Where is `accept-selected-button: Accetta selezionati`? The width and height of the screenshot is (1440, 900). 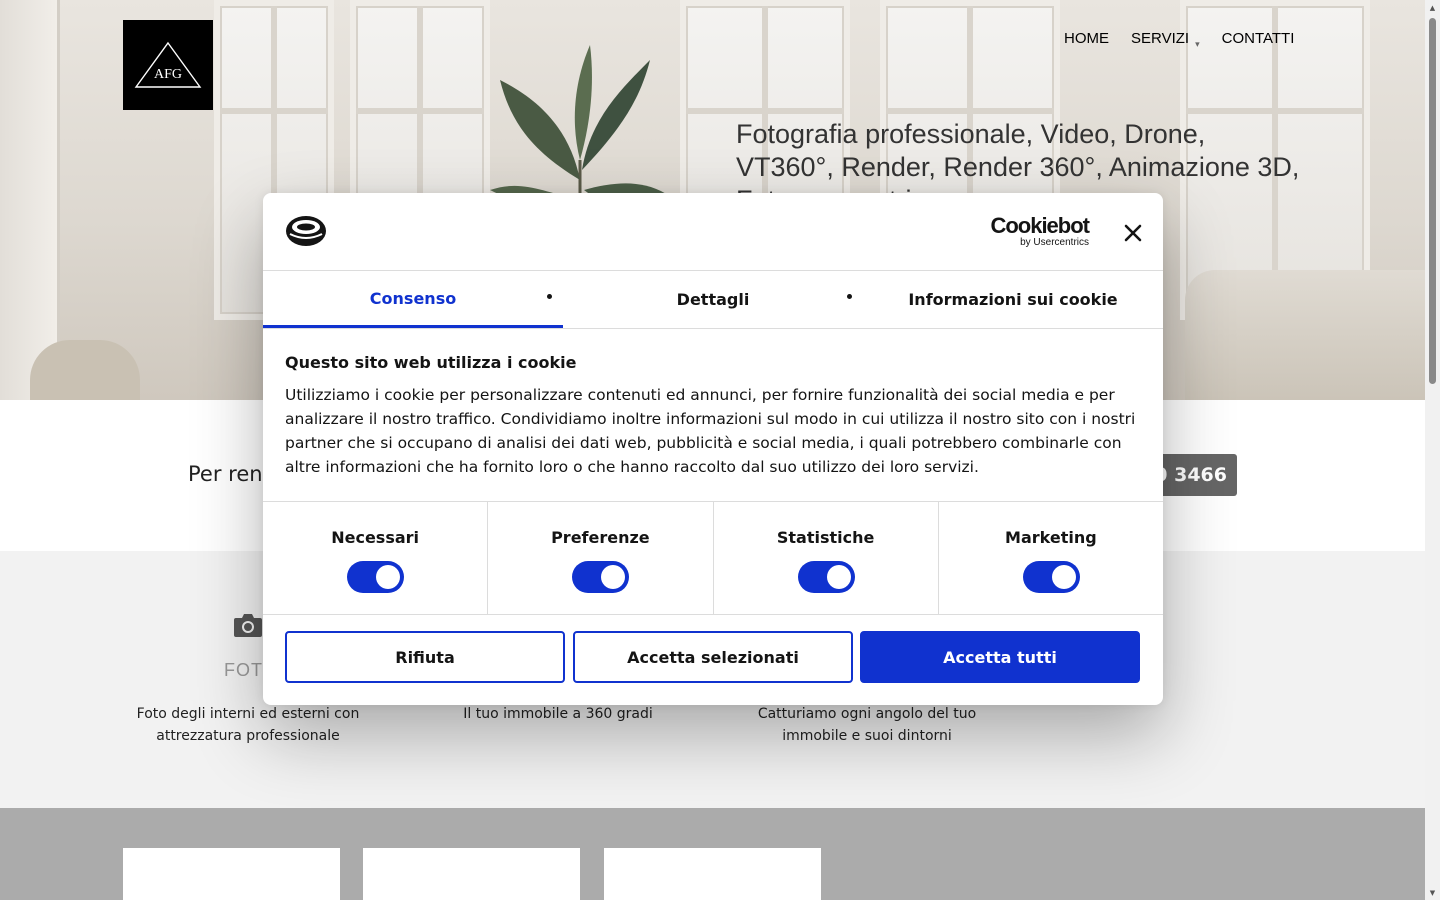
accept-selected-button: Accetta selezionati is located at coordinates (713, 657).